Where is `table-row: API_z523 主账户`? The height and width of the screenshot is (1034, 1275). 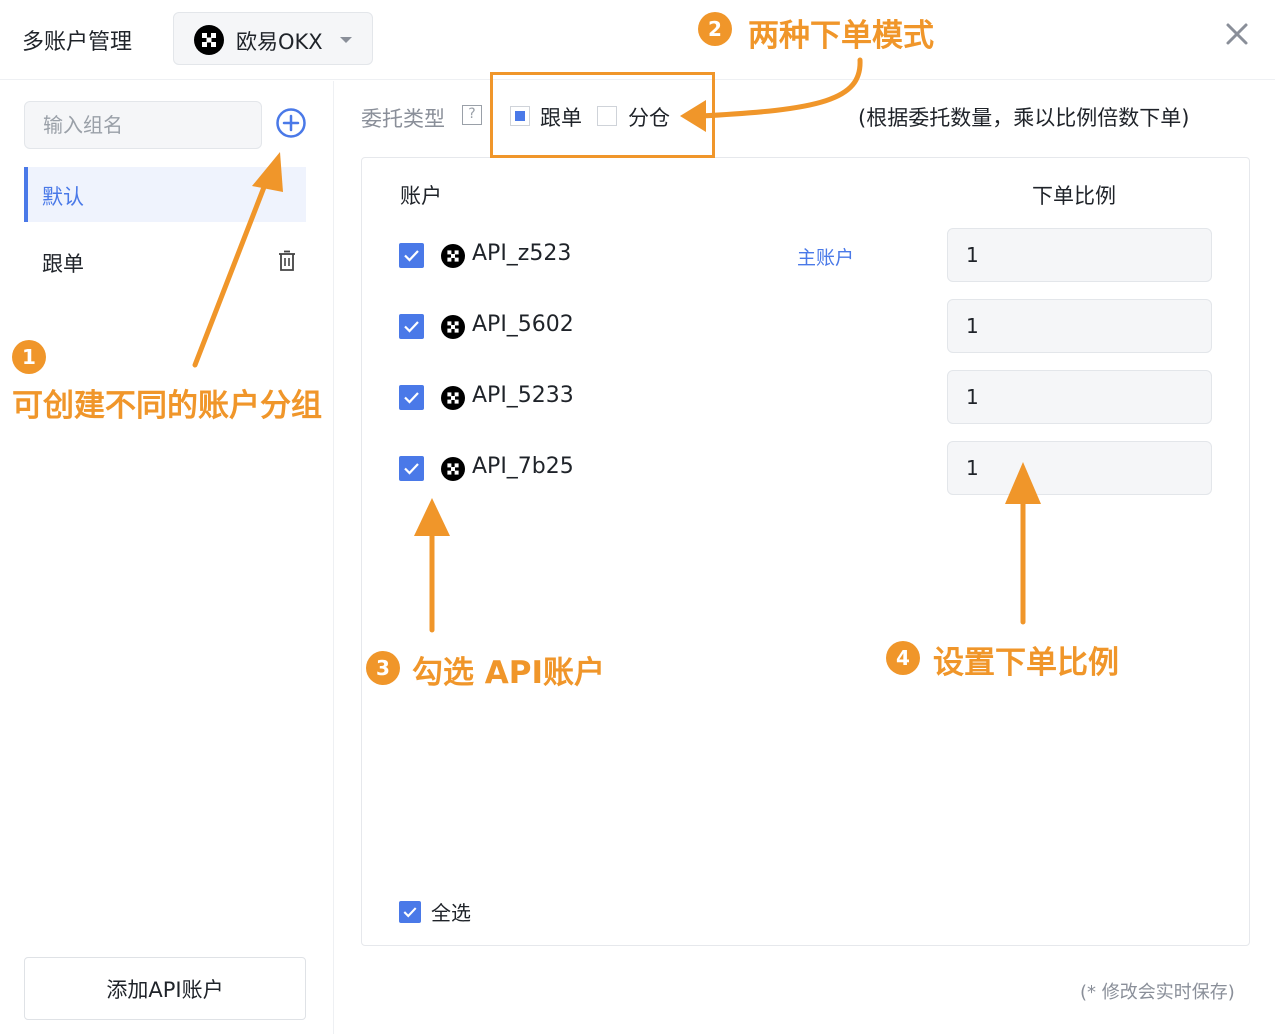 table-row: API_z523 主账户 is located at coordinates (805, 256).